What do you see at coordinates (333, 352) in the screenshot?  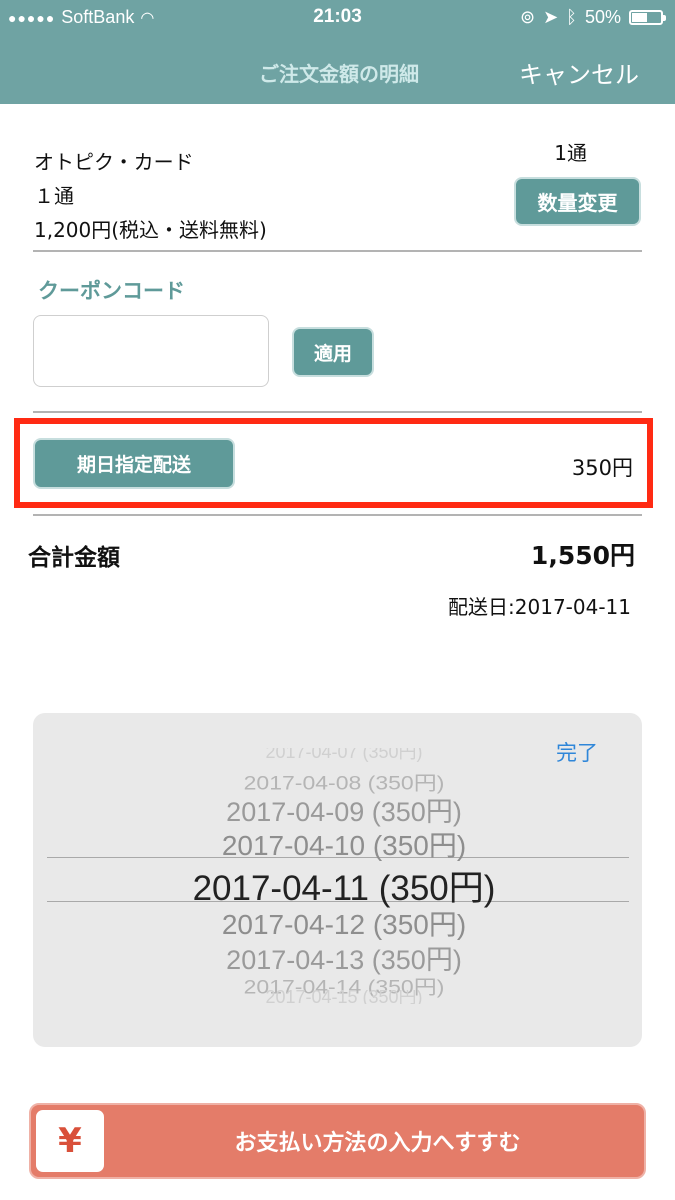 I see `apply-coupon-button: 適用` at bounding box center [333, 352].